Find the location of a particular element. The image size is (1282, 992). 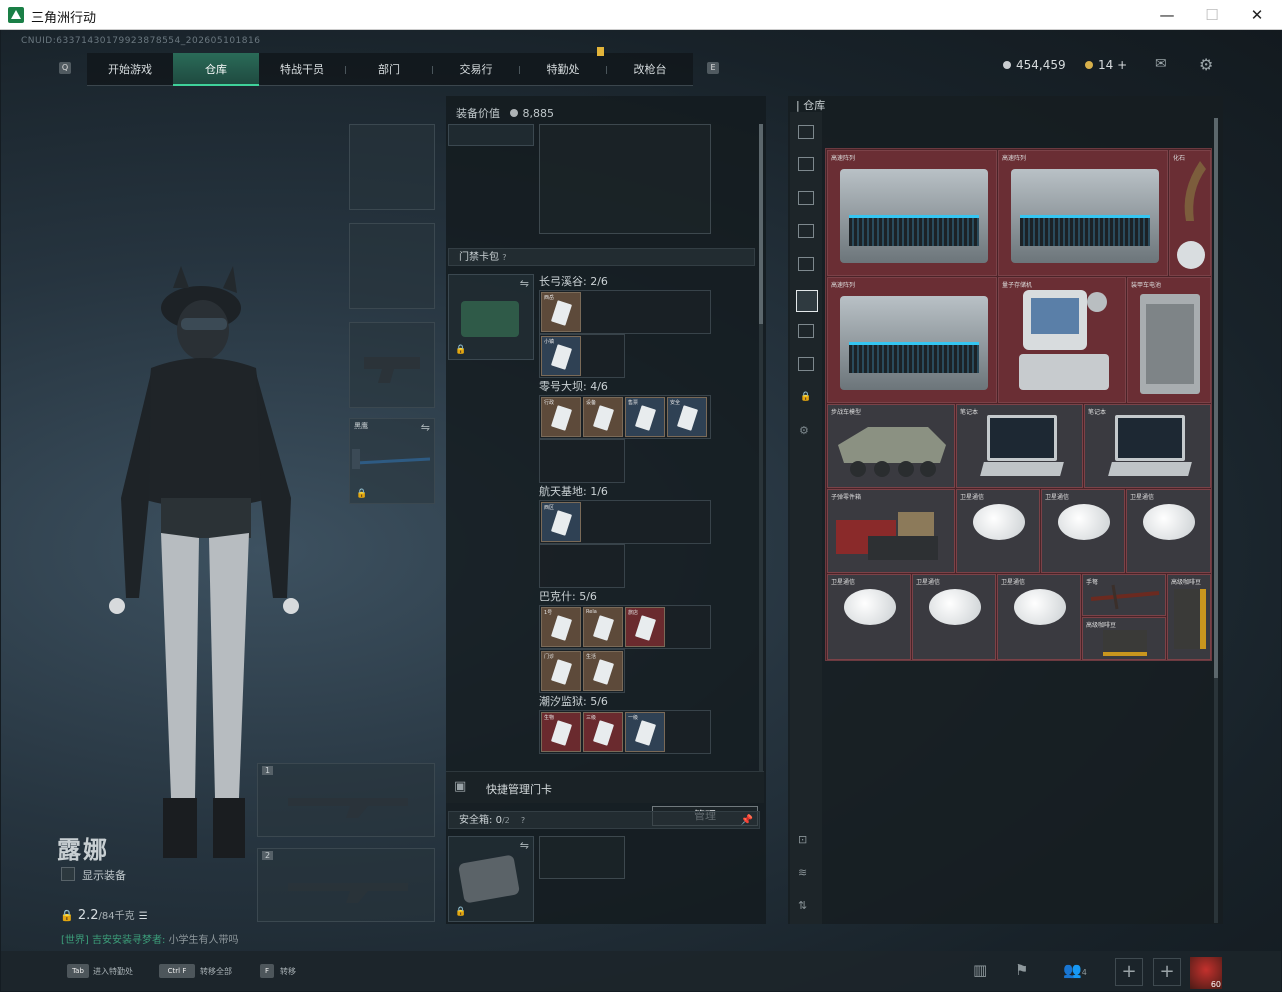

warehouse-item-10: 卫星通信 is located at coordinates (998, 531).